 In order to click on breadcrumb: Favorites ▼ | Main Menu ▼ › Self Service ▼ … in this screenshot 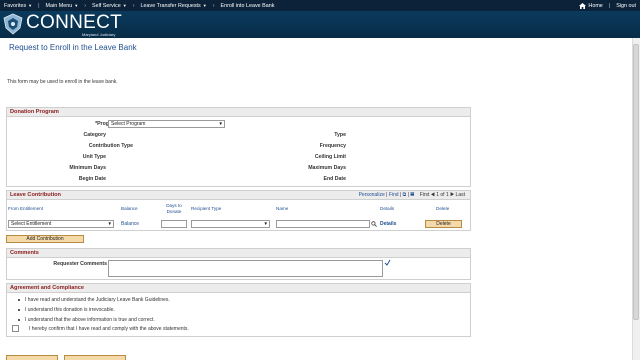, I will do `click(139, 5)`.